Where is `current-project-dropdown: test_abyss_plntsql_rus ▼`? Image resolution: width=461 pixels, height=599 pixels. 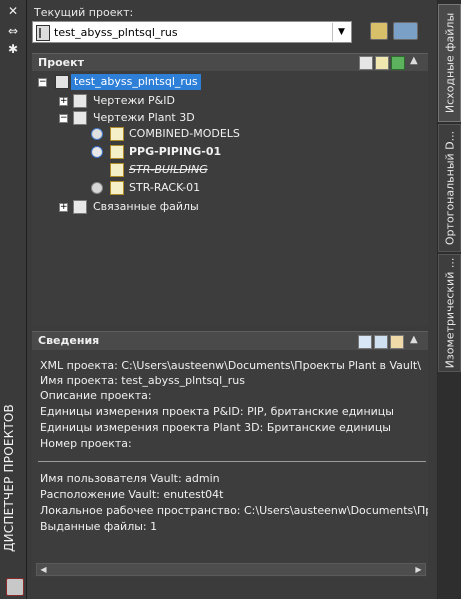 current-project-dropdown: test_abyss_plntsql_rus ▼ is located at coordinates (192, 32).